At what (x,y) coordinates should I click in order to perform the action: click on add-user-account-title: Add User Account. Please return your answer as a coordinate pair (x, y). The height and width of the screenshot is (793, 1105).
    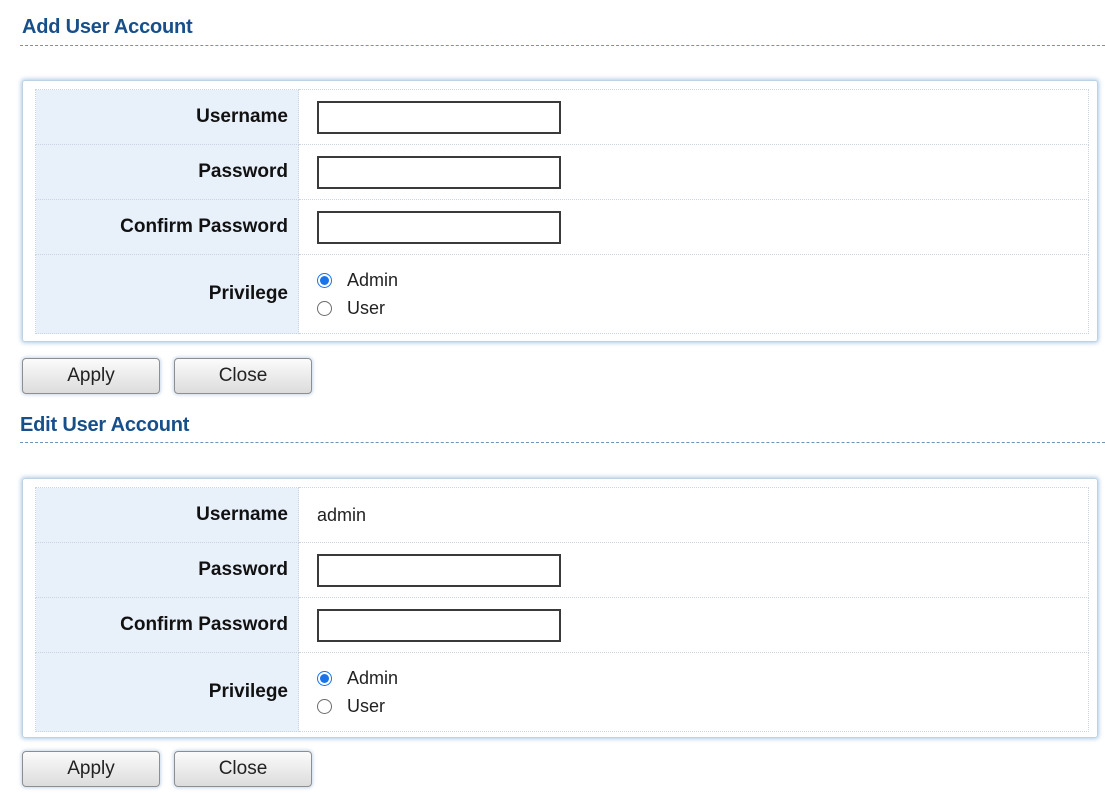
    Looking at the image, I should click on (107, 27).